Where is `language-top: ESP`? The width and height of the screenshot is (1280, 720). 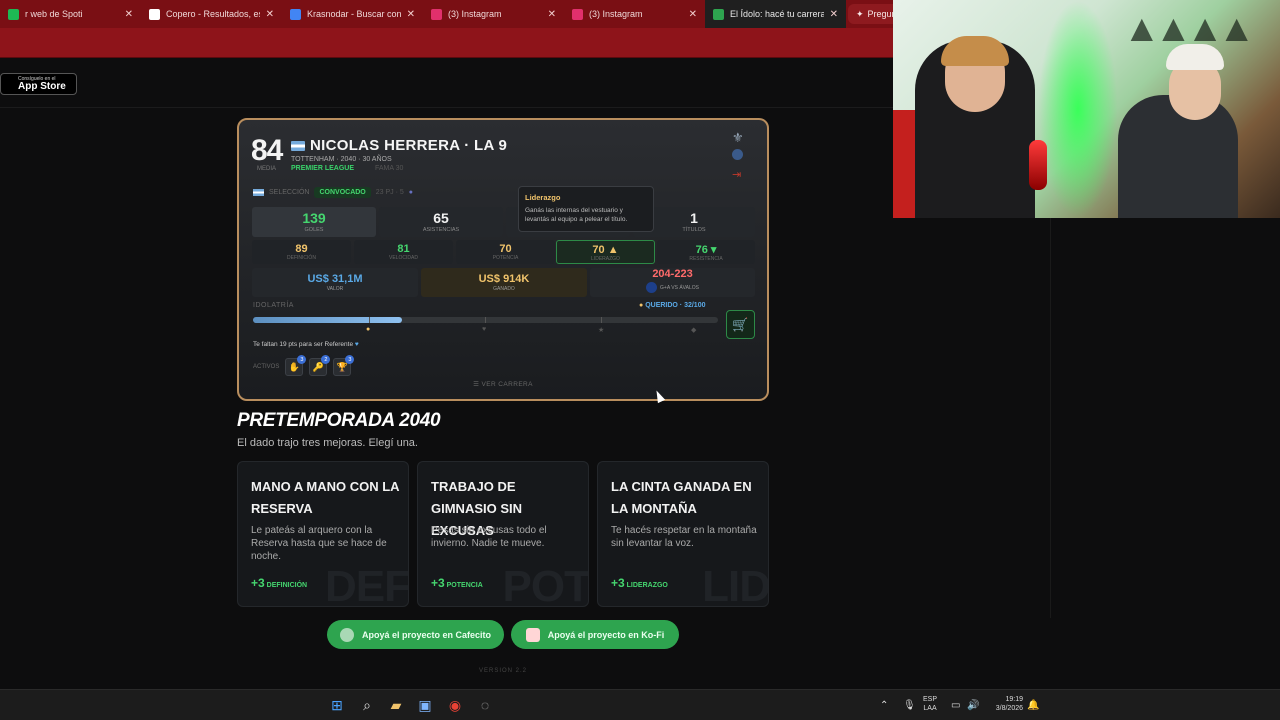 language-top: ESP is located at coordinates (930, 699).